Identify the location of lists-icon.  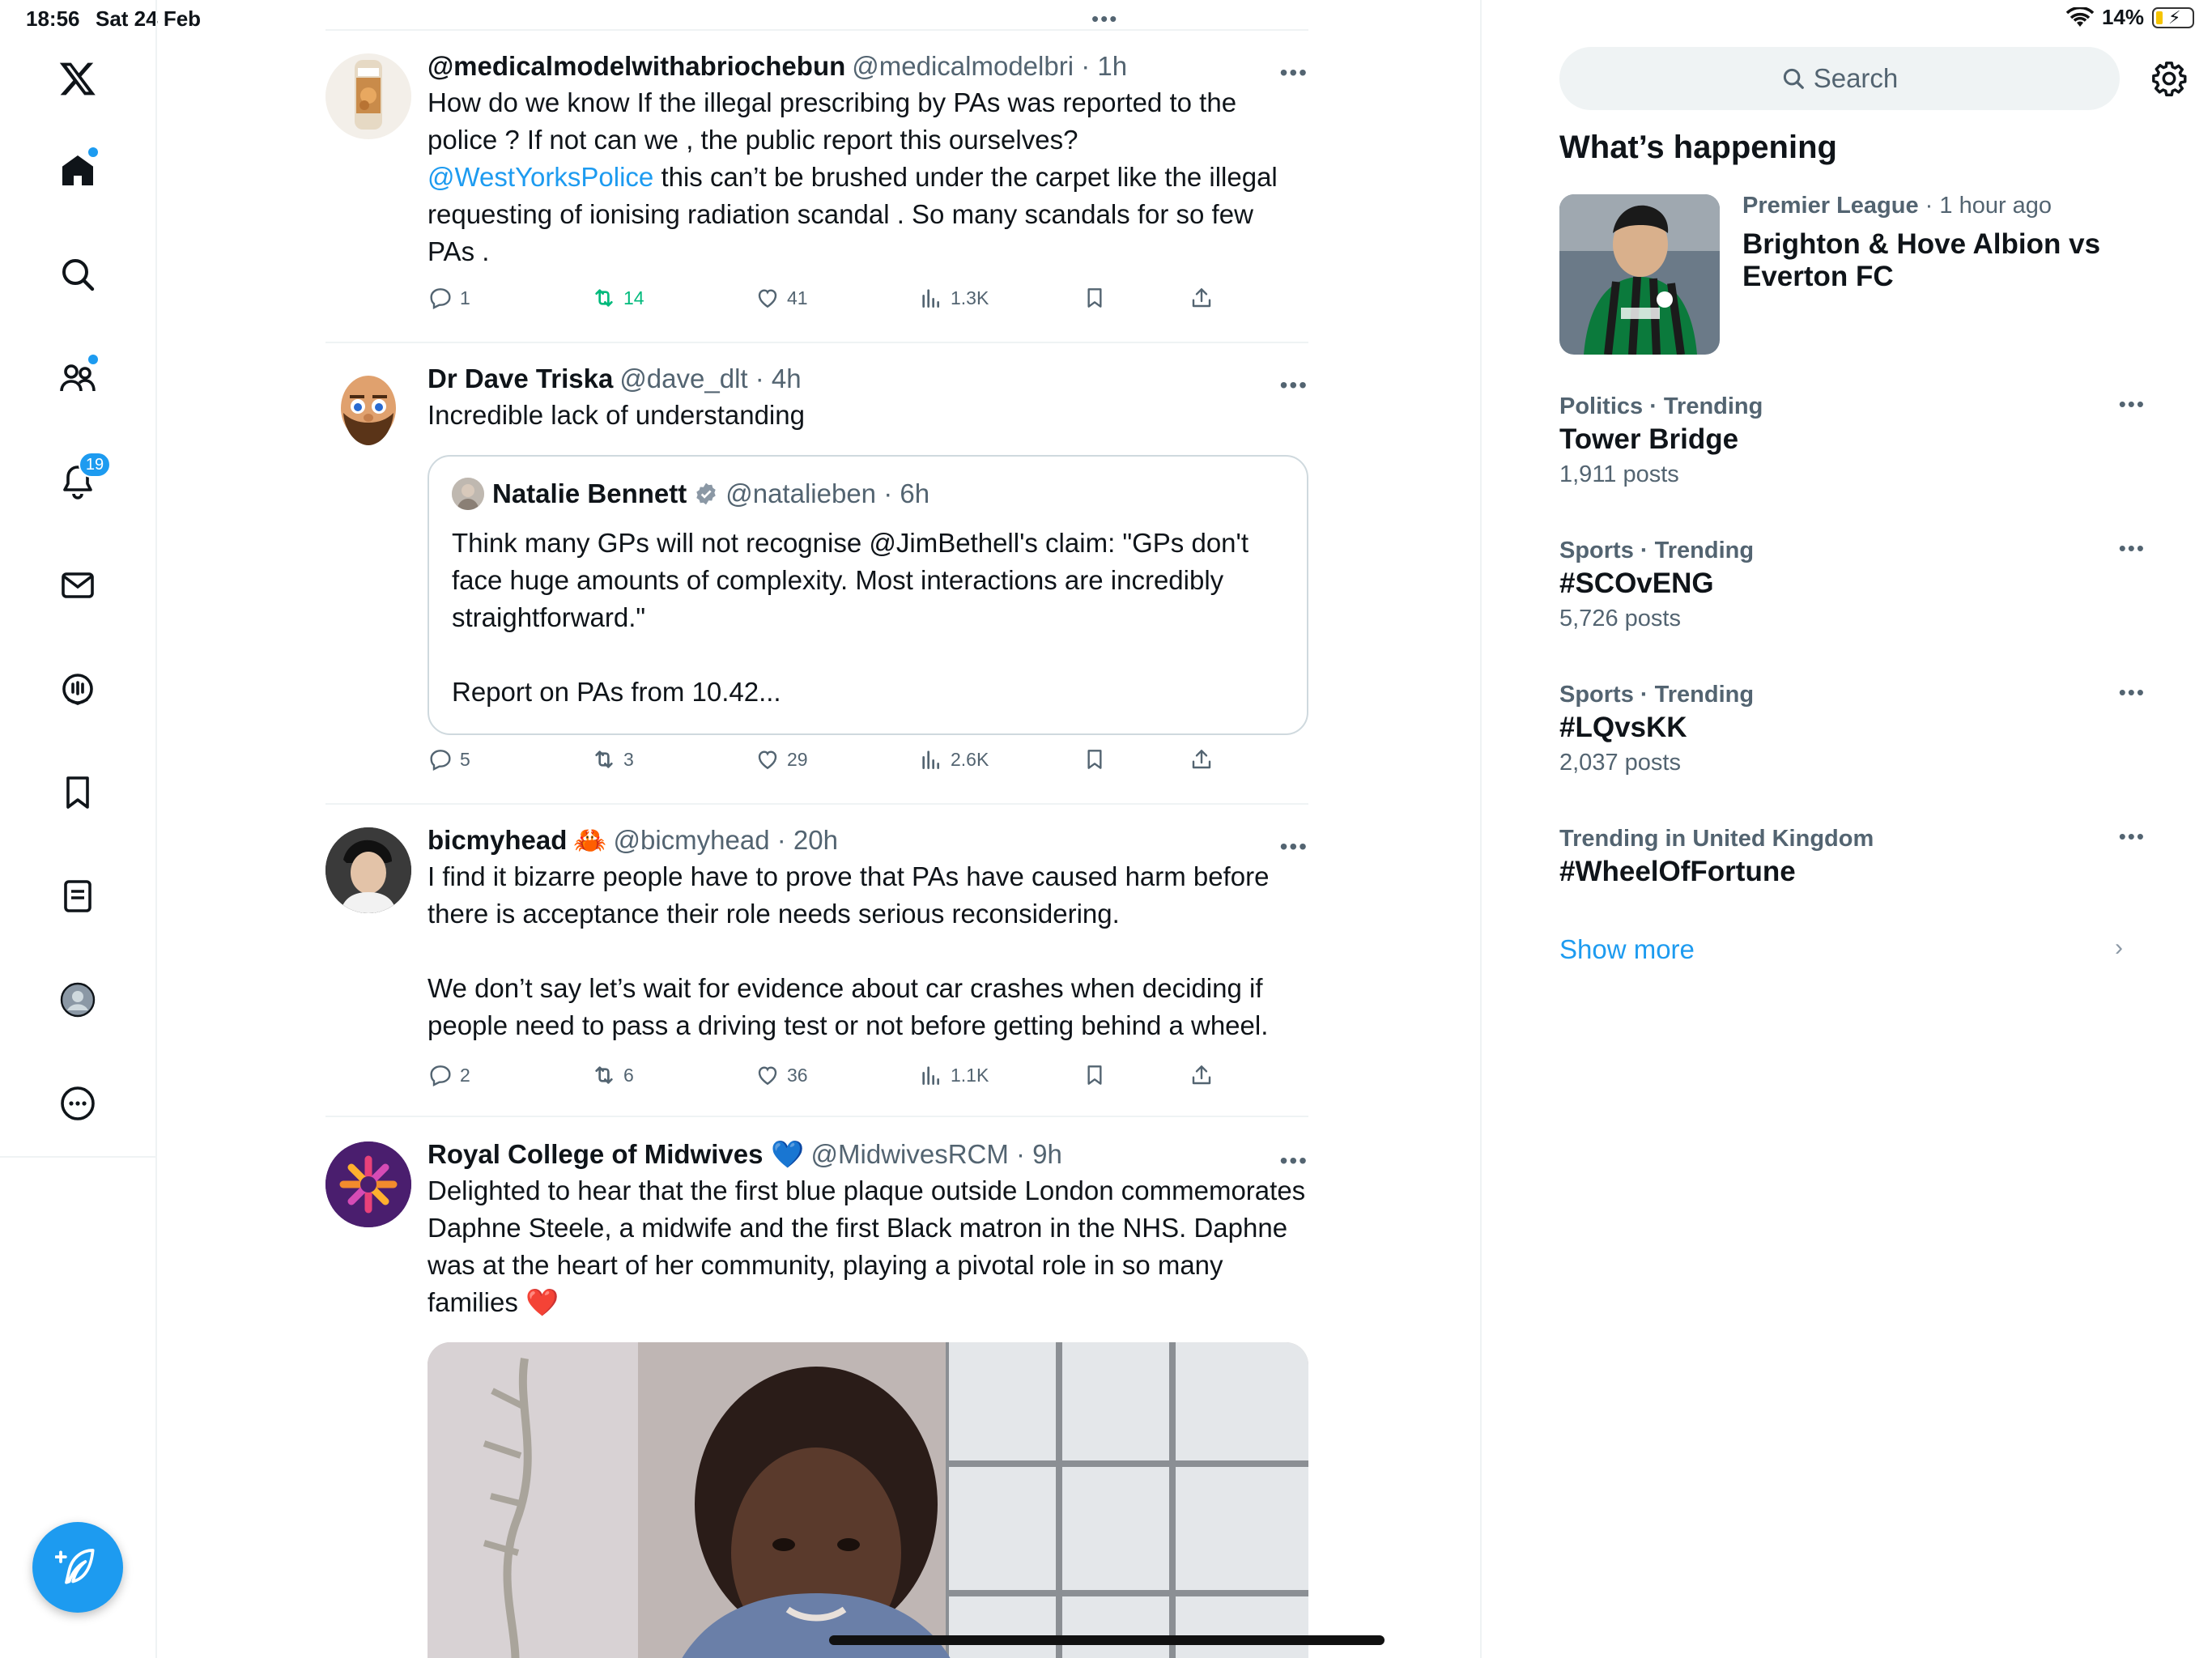
(78, 896).